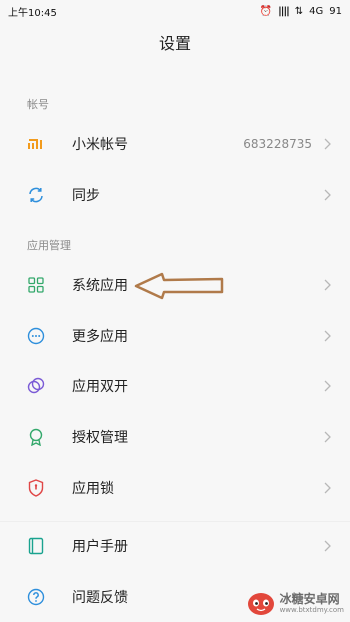 The image size is (350, 622). What do you see at coordinates (179, 286) in the screenshot?
I see `annotation-arrow-icon` at bounding box center [179, 286].